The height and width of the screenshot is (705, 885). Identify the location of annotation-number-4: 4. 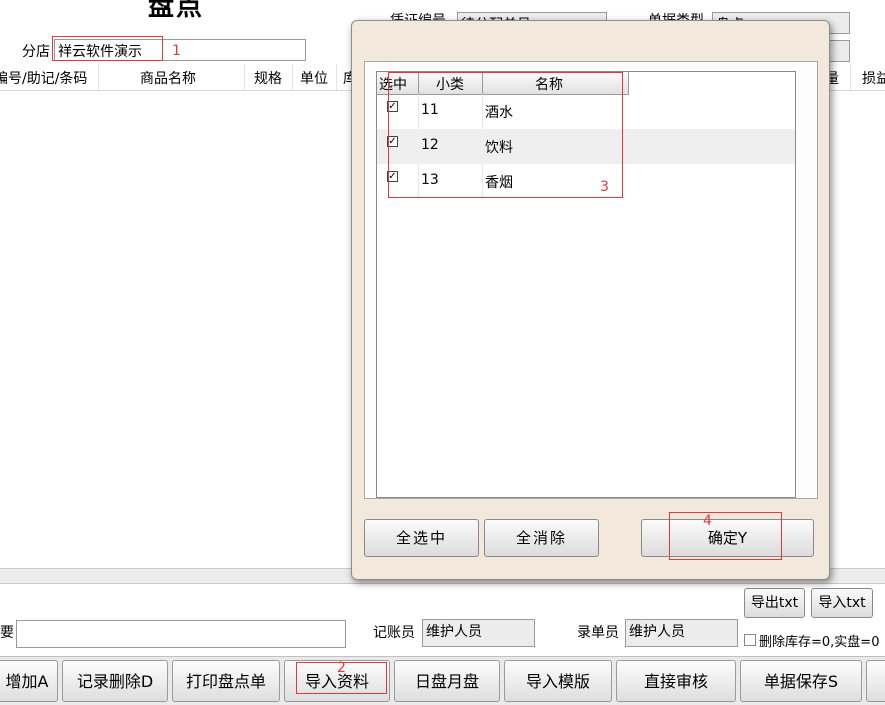
(707, 521).